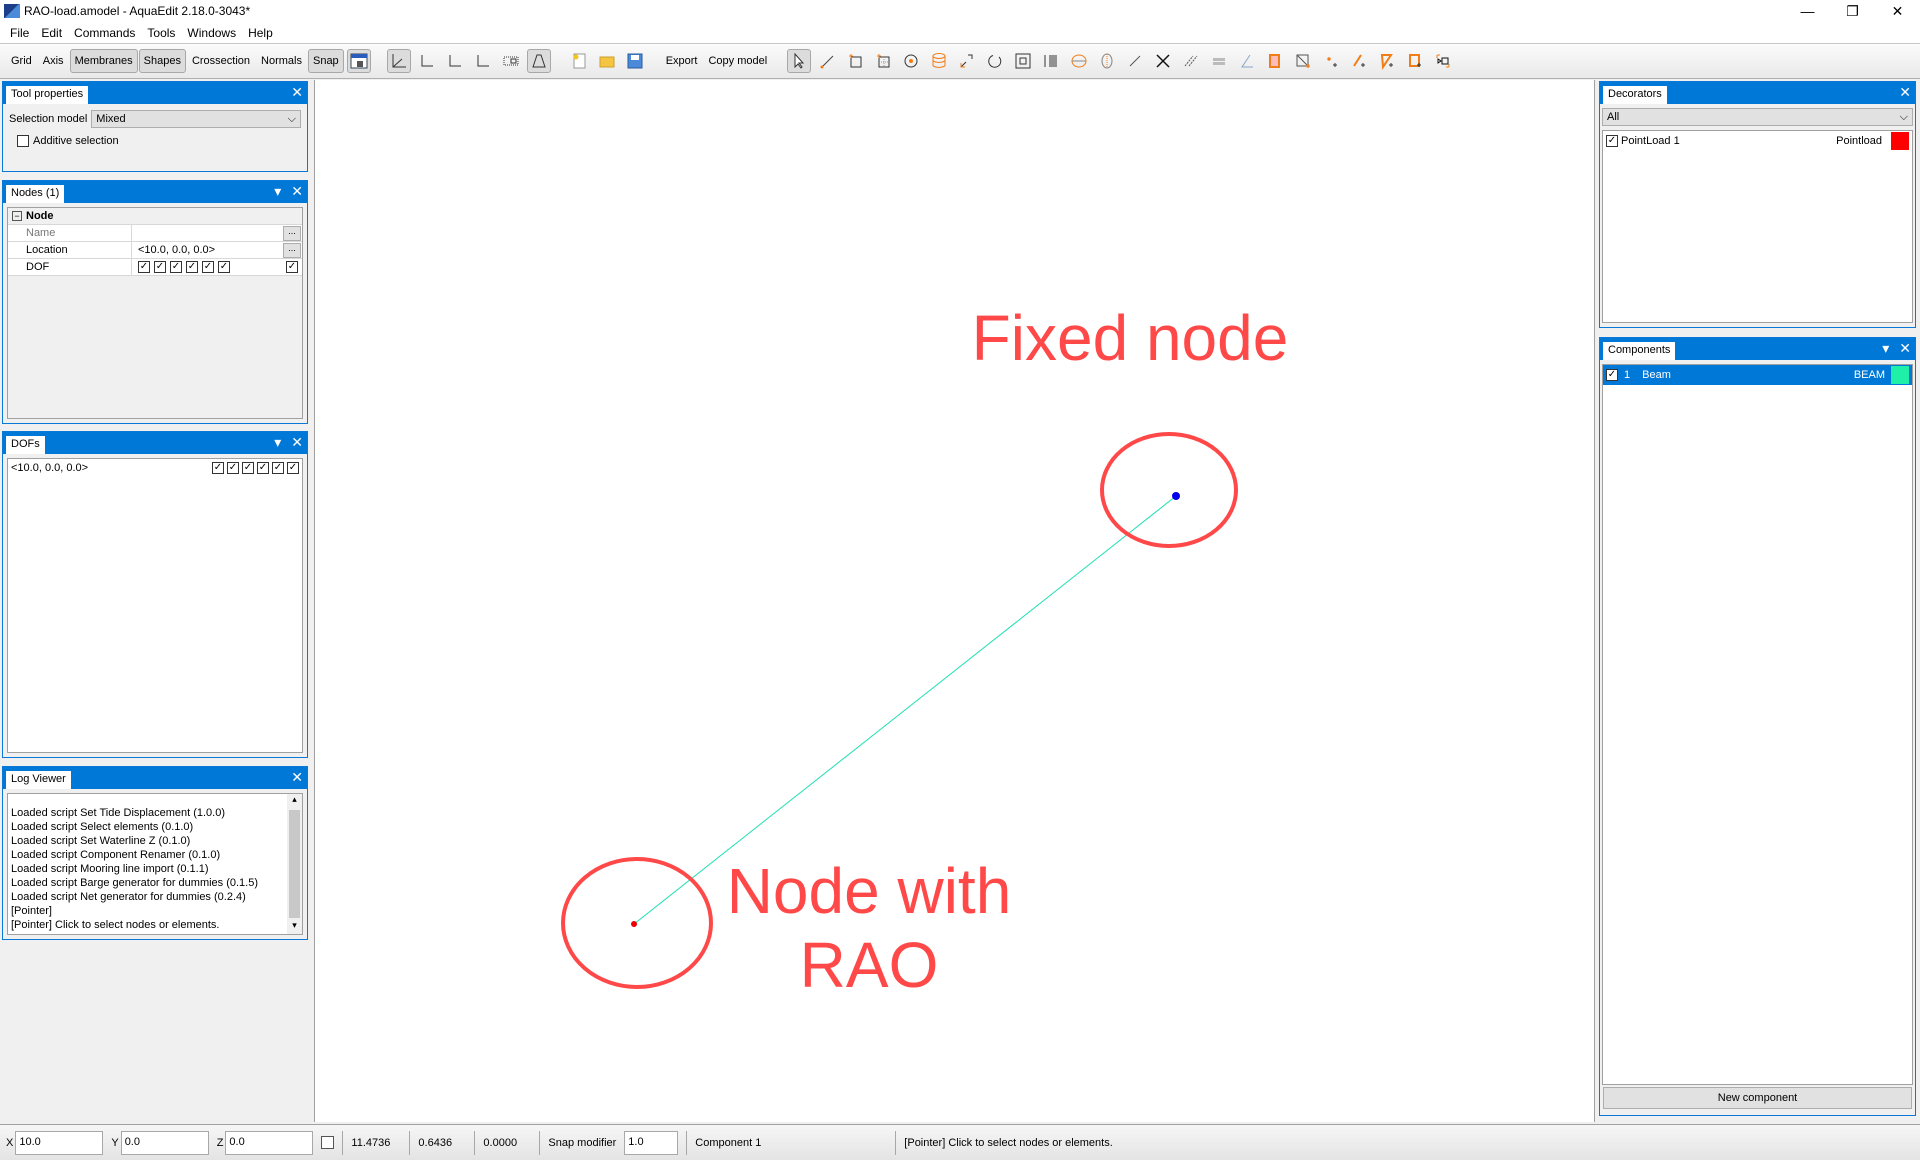 This screenshot has width=1920, height=1160. What do you see at coordinates (579, 61) in the screenshot?
I see `new-file-icon` at bounding box center [579, 61].